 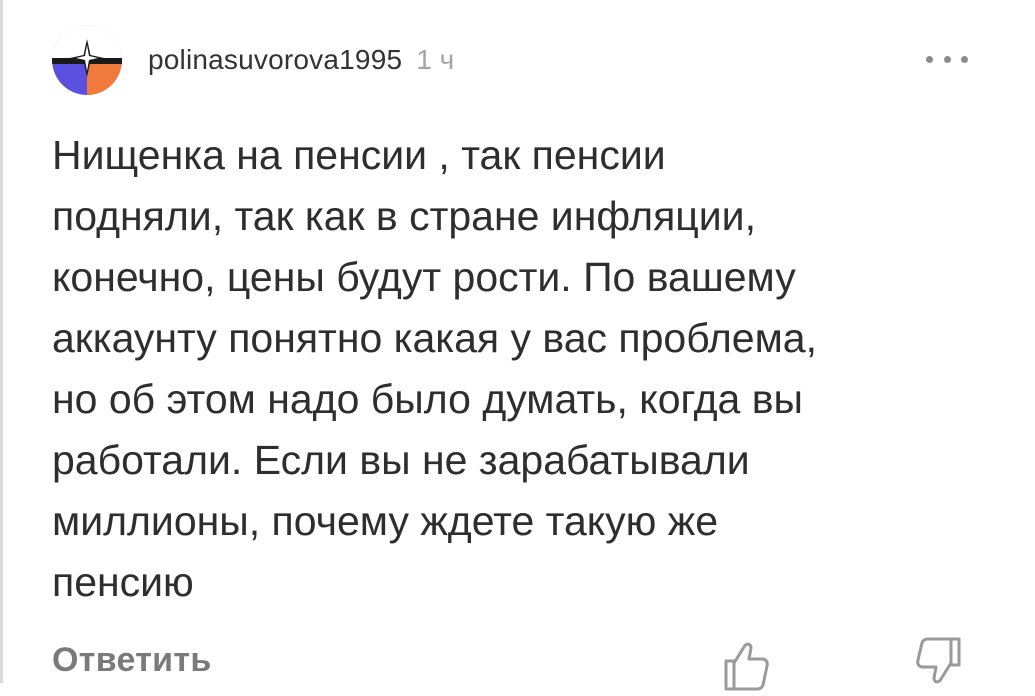 I want to click on comment-line: Нищенка на пенсии , так пенсии, so click(x=359, y=155).